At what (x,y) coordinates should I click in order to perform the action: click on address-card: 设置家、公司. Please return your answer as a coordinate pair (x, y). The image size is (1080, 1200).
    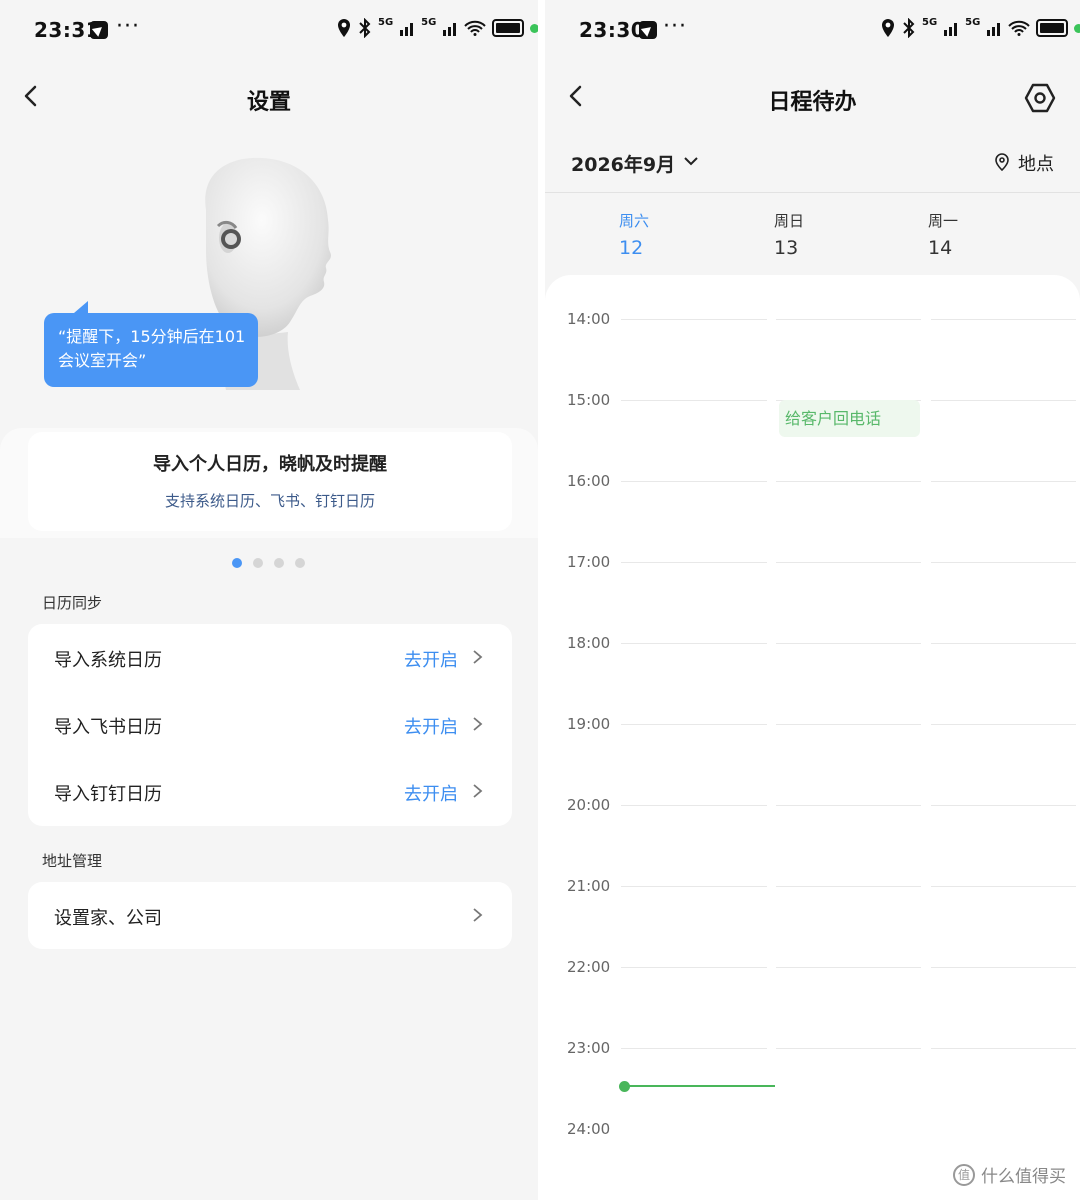
    Looking at the image, I should click on (270, 915).